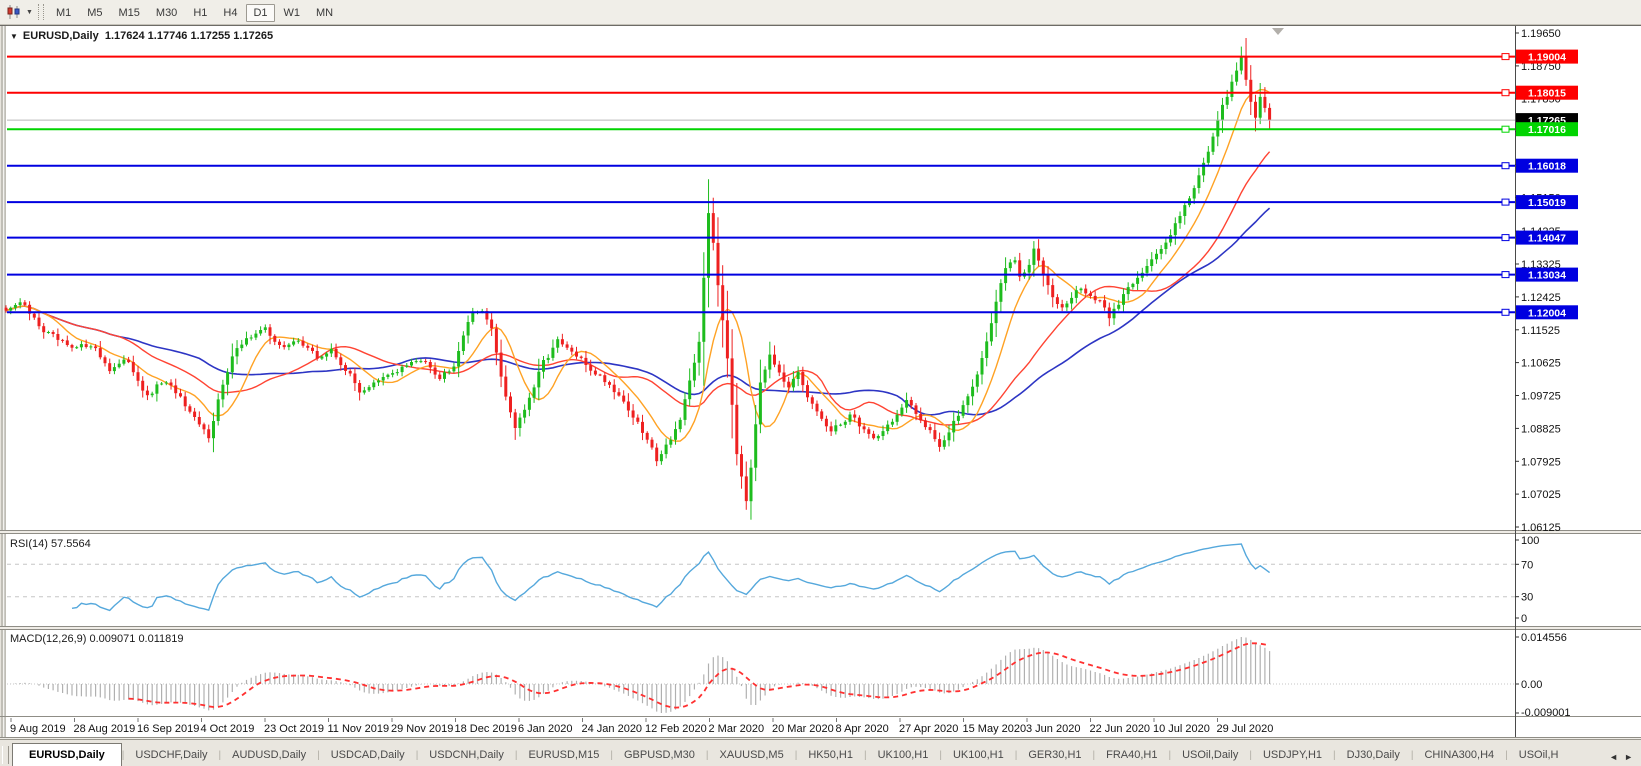 This screenshot has height=766, width=1641. What do you see at coordinates (1544, 638) in the screenshot?
I see `macd-axis-max: 0.014556` at bounding box center [1544, 638].